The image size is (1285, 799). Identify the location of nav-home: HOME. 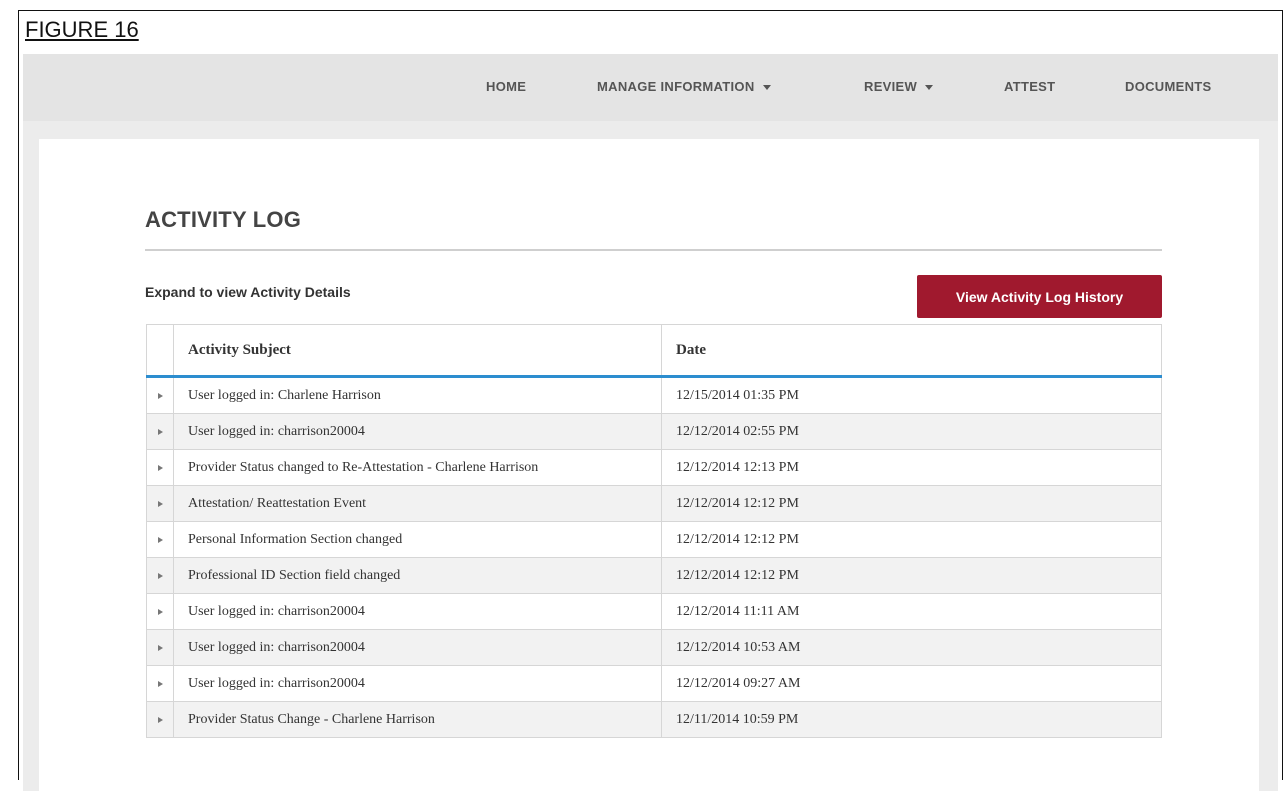
(506, 86).